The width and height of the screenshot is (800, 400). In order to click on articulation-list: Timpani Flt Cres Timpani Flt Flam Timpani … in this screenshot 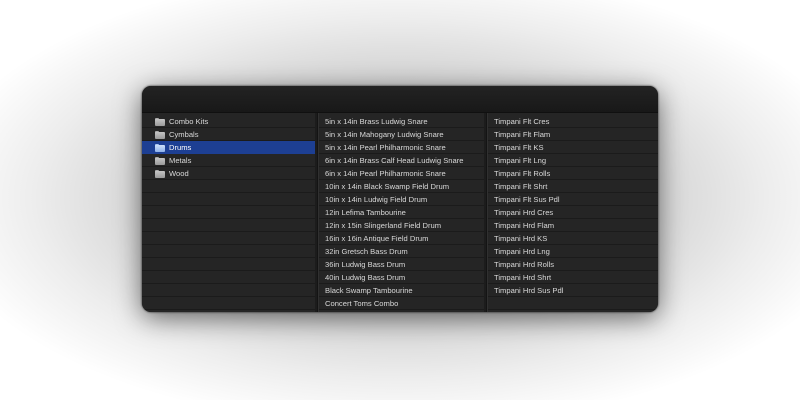, I will do `click(573, 206)`.